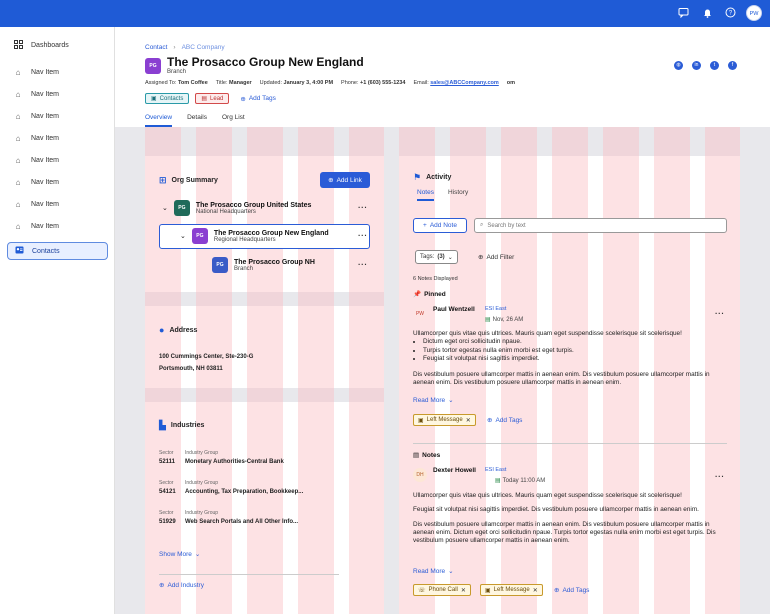 Image resolution: width=770 pixels, height=614 pixels. What do you see at coordinates (183, 330) in the screenshot?
I see `section-title: Address` at bounding box center [183, 330].